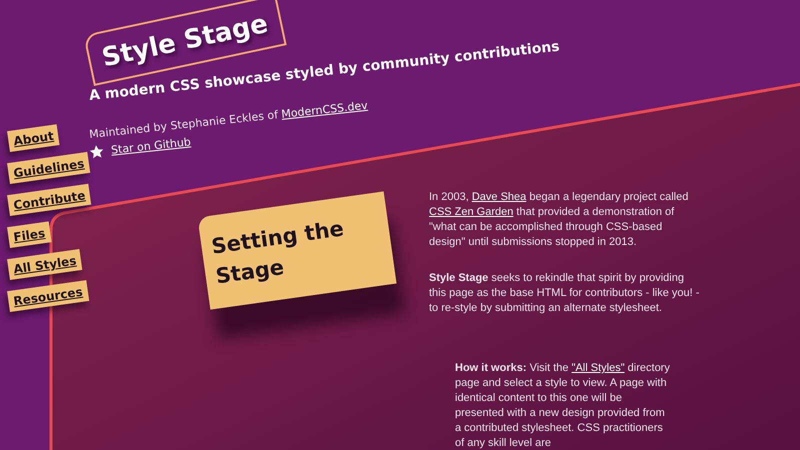 Image resolution: width=800 pixels, height=450 pixels. What do you see at coordinates (559, 220) in the screenshot?
I see `paragraph: In 2003, Dave Shea began a legendary project called CSS Zen Garden that provided a demonstration of "what can be accomplished through CSS-based design" until submissions stopped in 2013.` at bounding box center [559, 220].